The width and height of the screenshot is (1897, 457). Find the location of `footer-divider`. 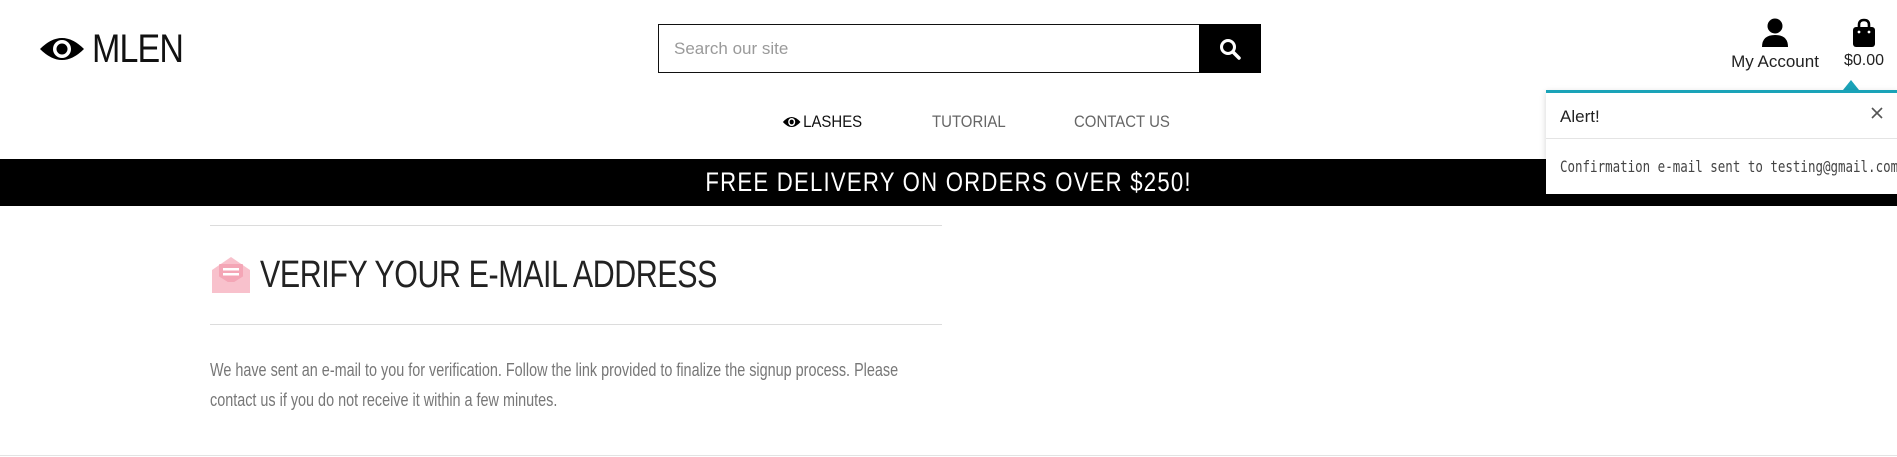

footer-divider is located at coordinates (948, 455).